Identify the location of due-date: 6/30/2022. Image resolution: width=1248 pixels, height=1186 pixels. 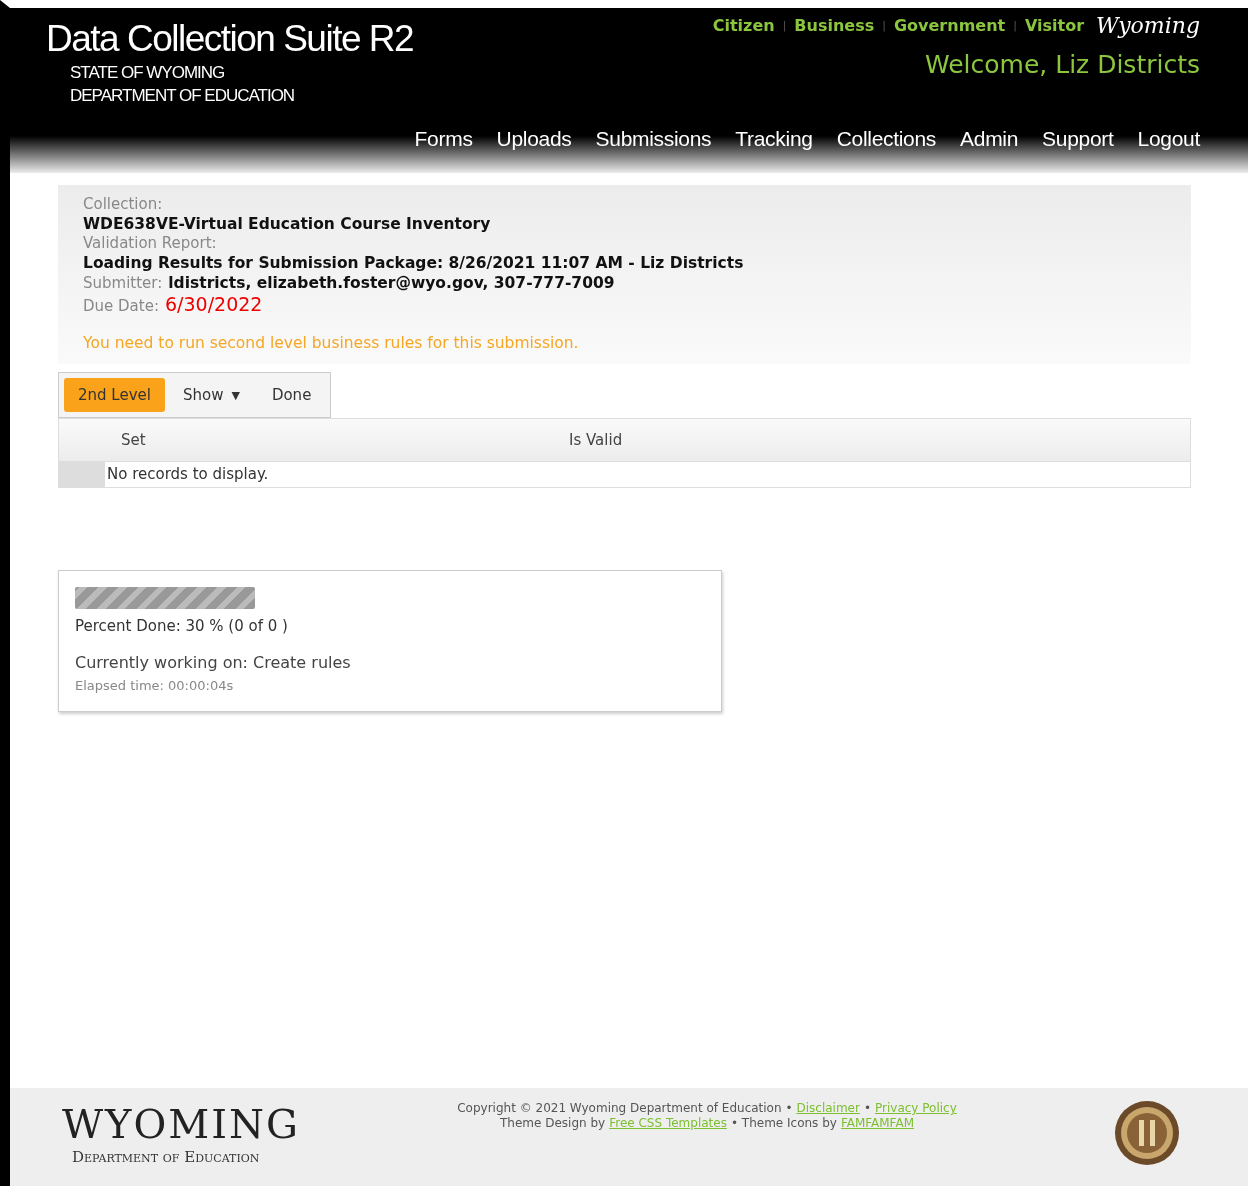
(213, 304).